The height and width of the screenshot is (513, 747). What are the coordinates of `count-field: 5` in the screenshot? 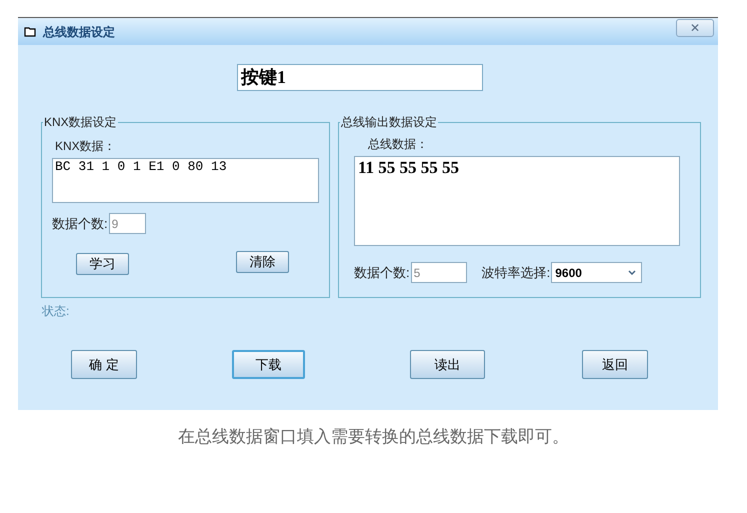 It's located at (438, 272).